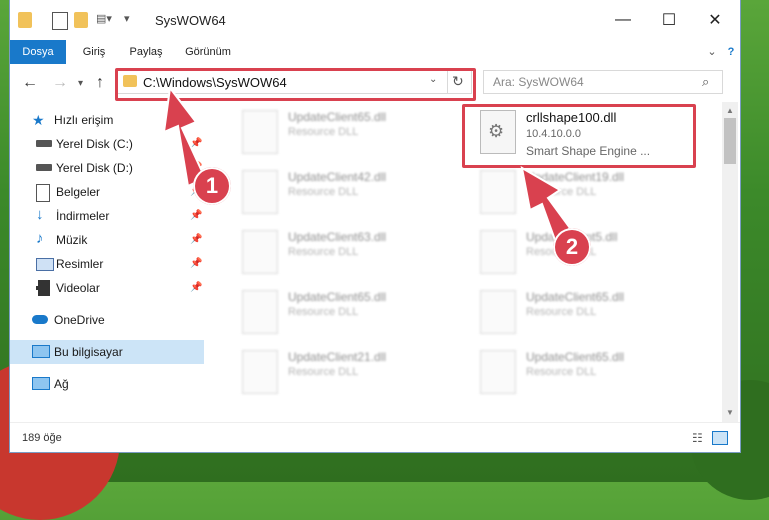 This screenshot has height=520, width=769. What do you see at coordinates (572, 247) in the screenshot?
I see `step-2-badge: 2` at bounding box center [572, 247].